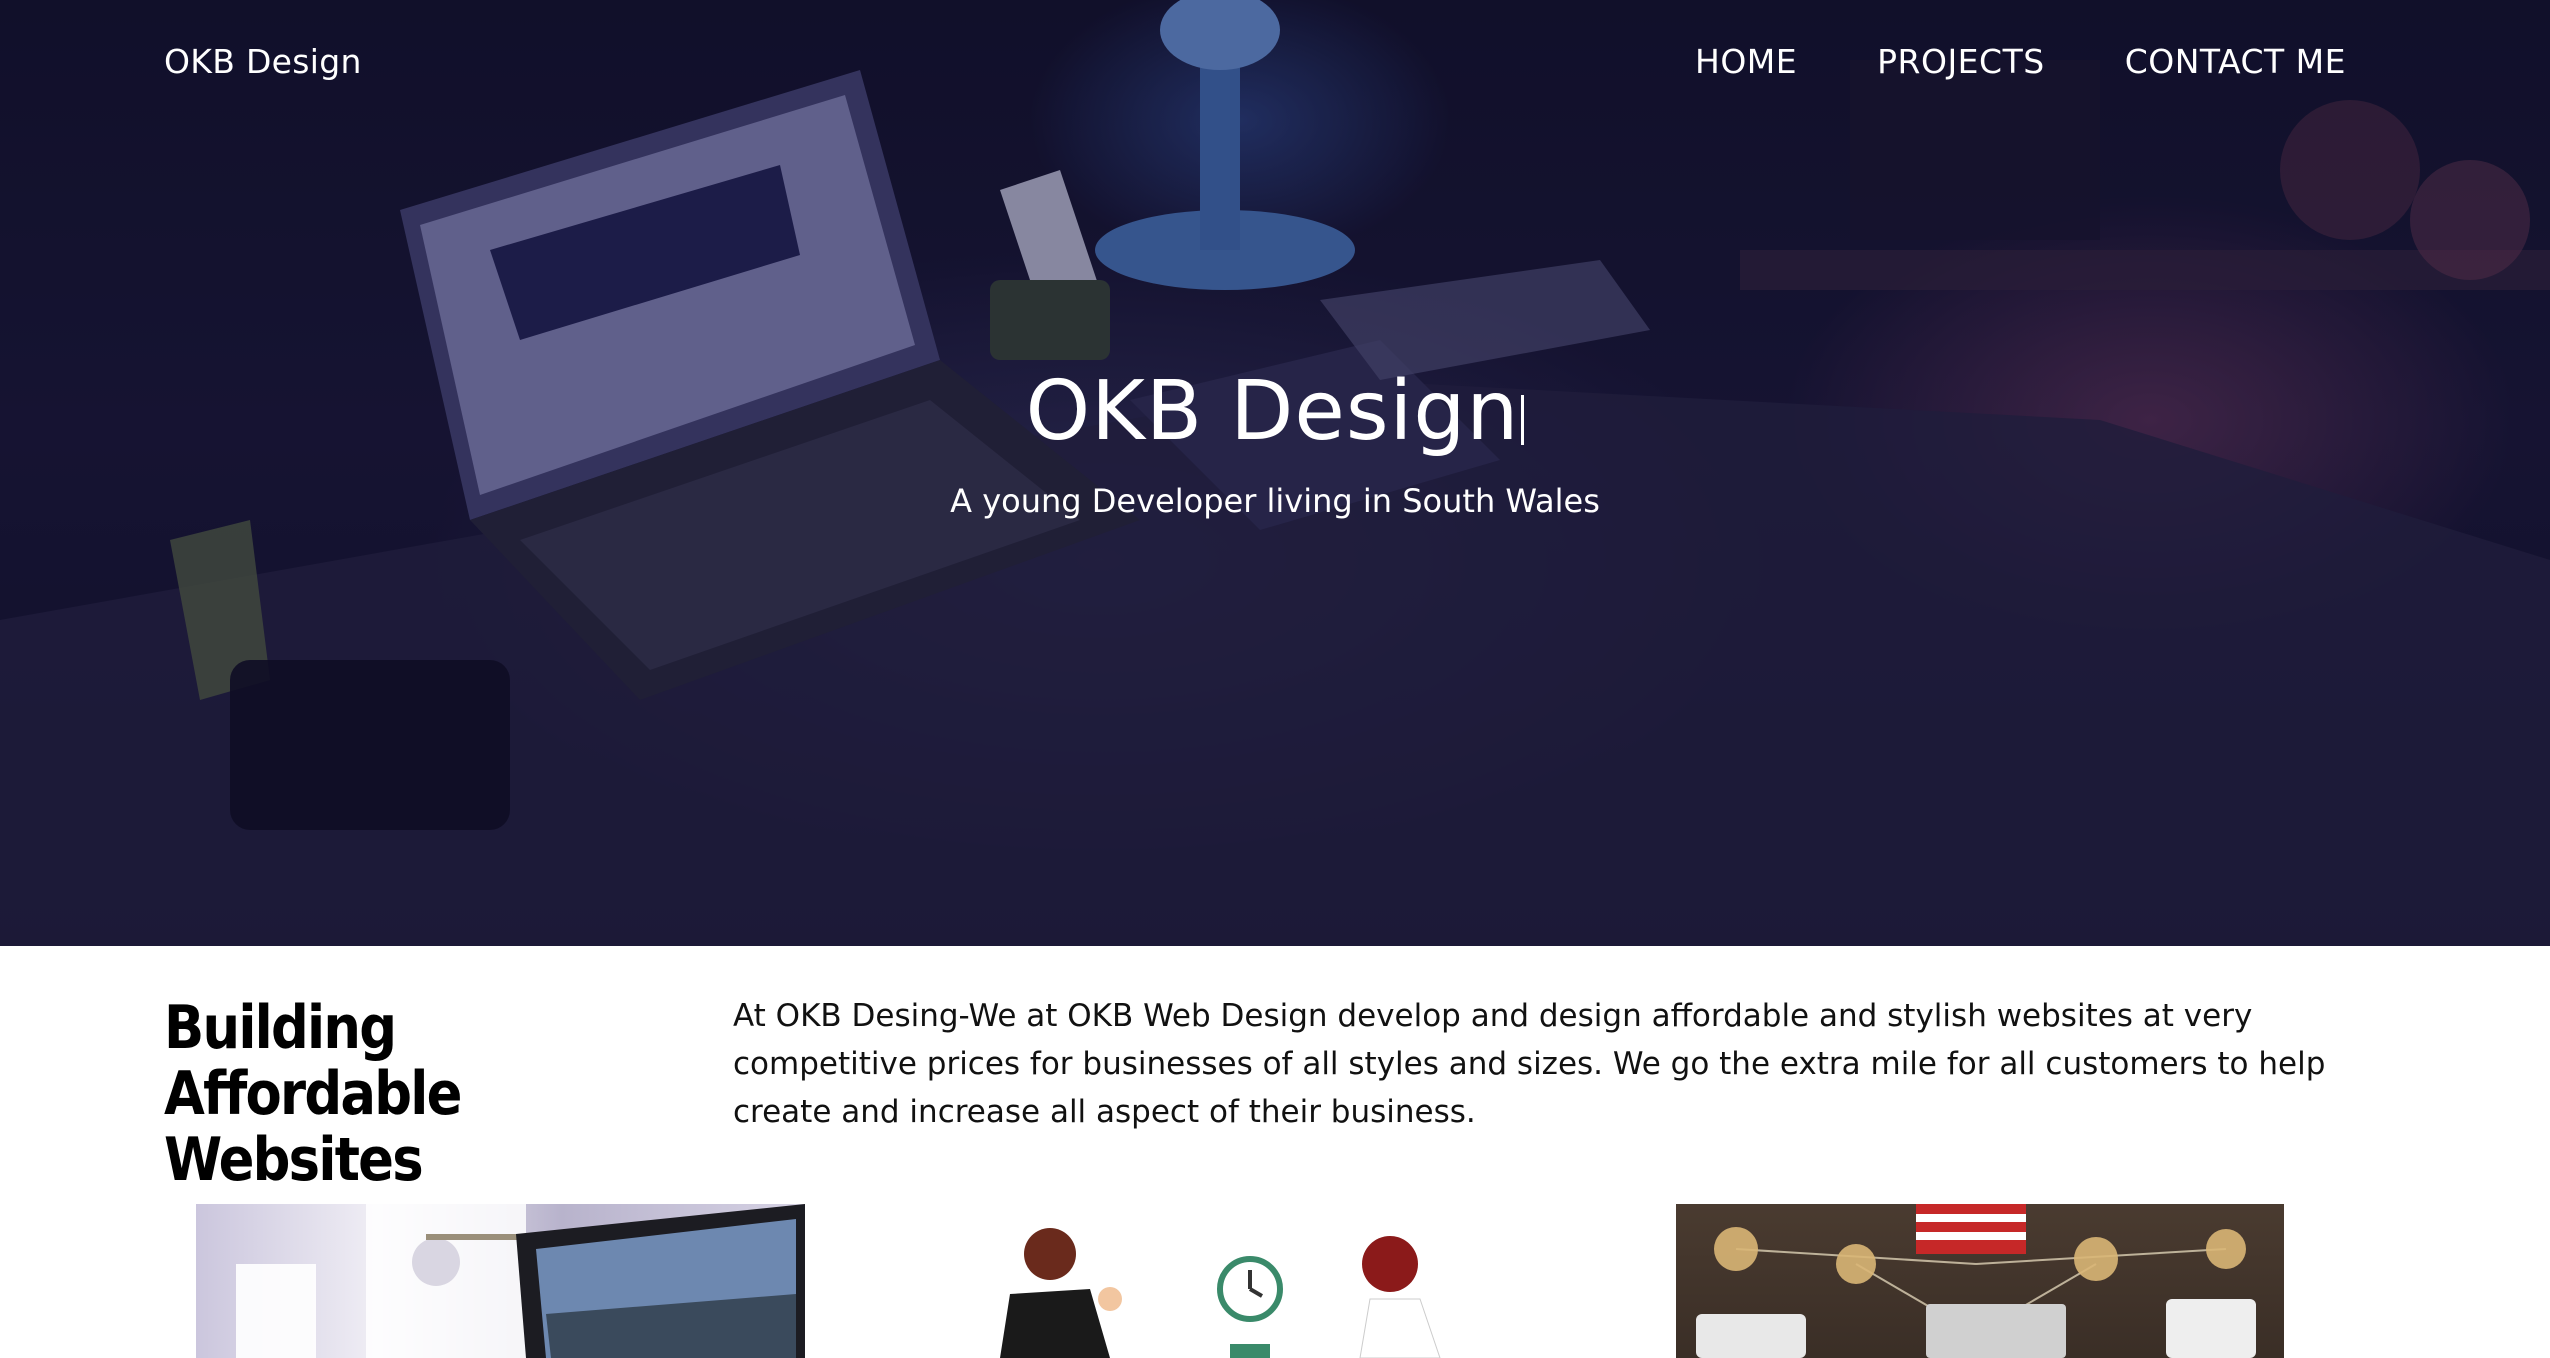 Image resolution: width=2550 pixels, height=1358 pixels. What do you see at coordinates (1220, 1293) in the screenshot?
I see `meeting-illustration` at bounding box center [1220, 1293].